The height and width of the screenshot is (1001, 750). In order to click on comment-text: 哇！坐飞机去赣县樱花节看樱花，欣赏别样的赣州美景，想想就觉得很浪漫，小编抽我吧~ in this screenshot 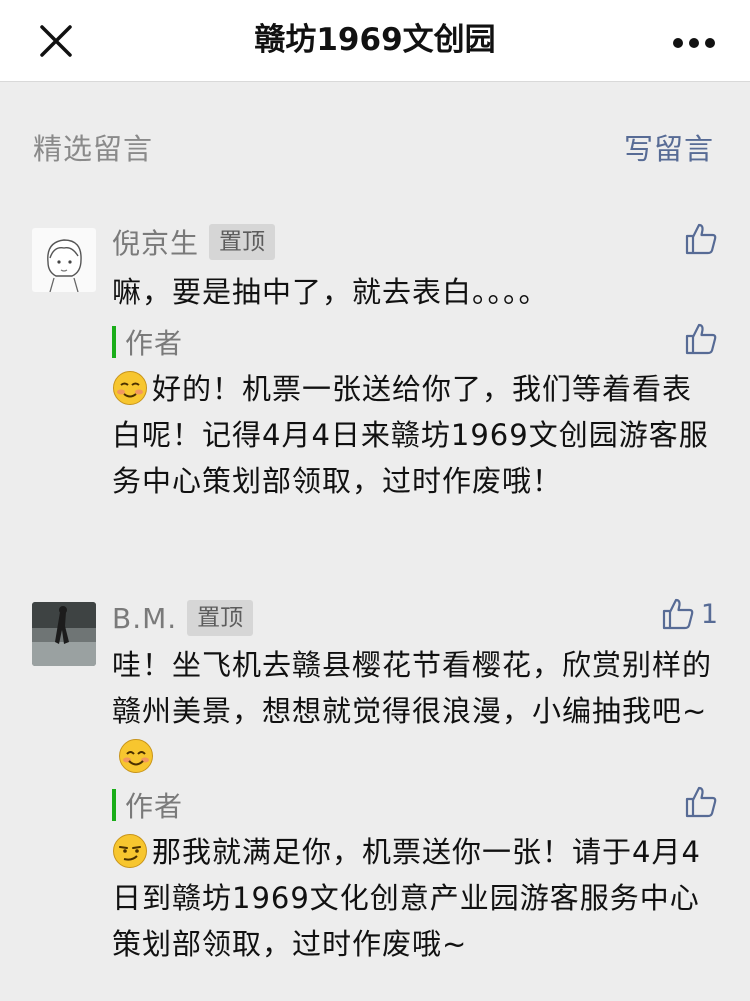, I will do `click(414, 711)`.